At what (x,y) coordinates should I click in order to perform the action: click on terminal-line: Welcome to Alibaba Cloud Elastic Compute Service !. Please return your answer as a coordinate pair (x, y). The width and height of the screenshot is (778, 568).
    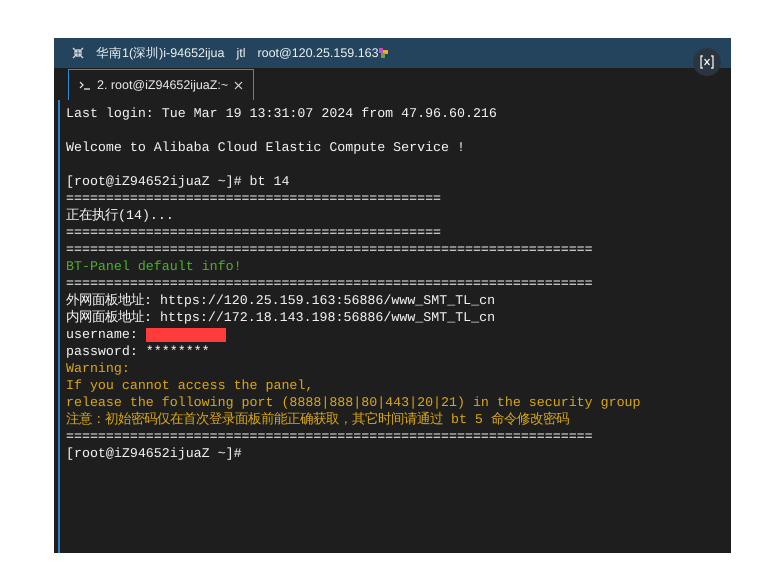
    Looking at the image, I should click on (265, 147).